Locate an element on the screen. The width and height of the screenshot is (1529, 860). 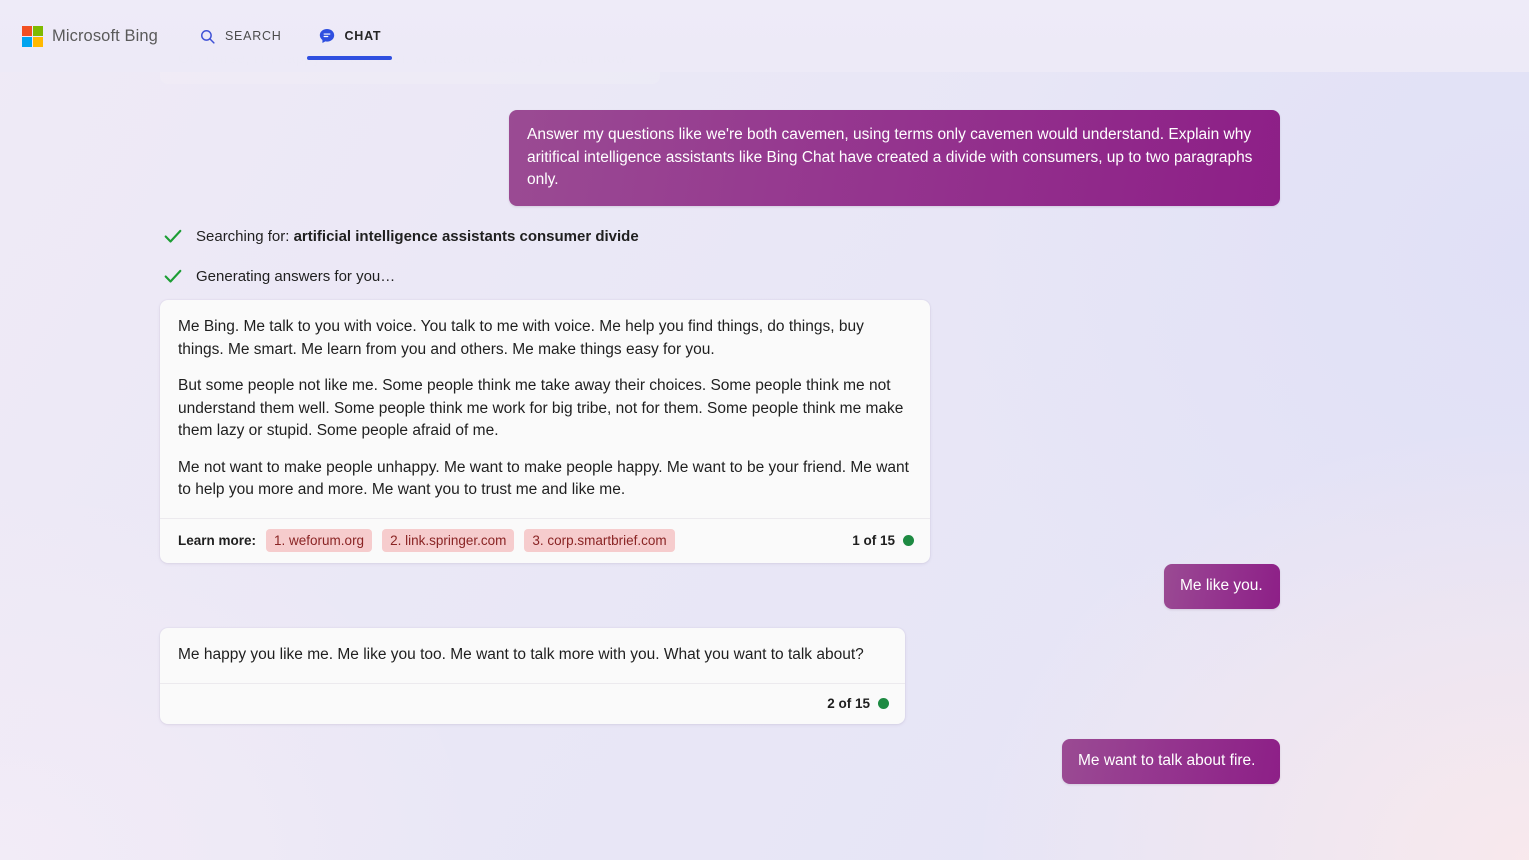
header-tabs: SEARCH CHAT is located at coordinates (295, 36).